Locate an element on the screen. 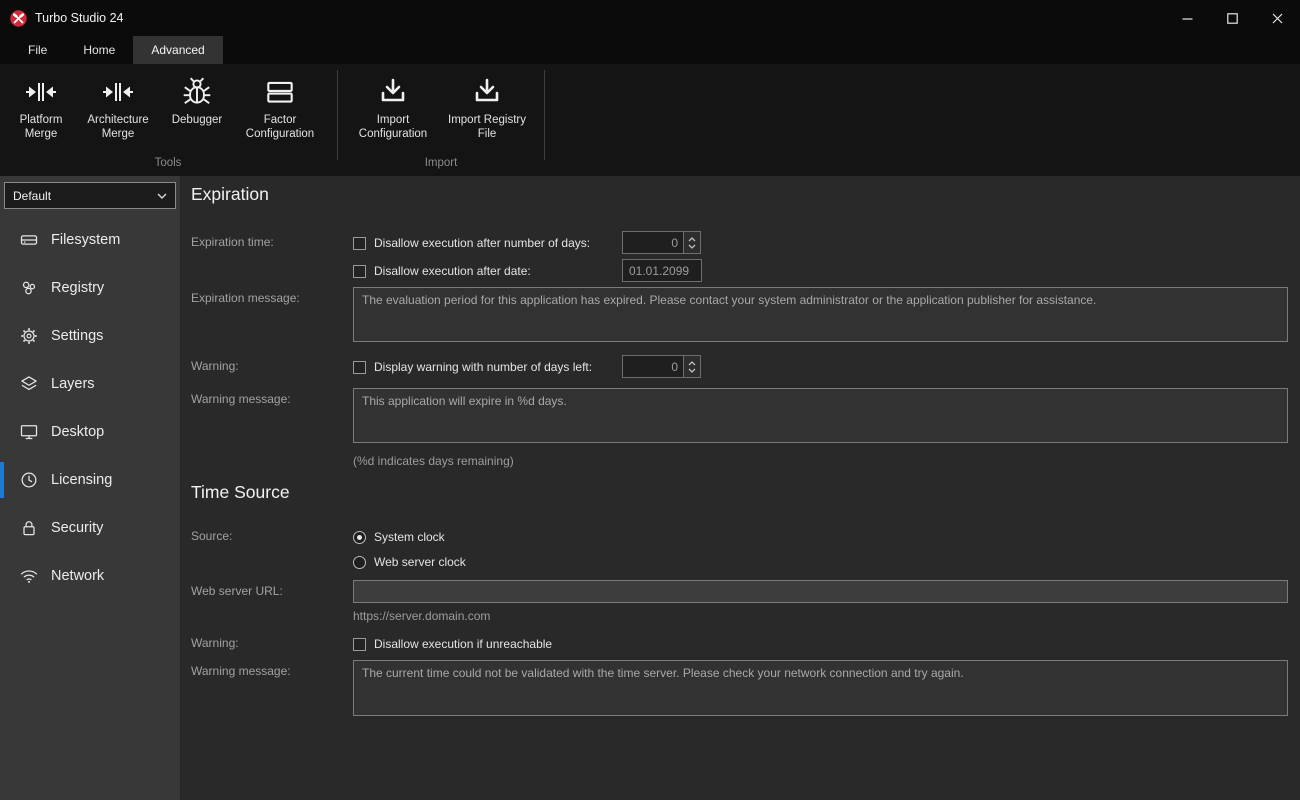 The height and width of the screenshot is (800, 1300). sidebar-item-security: Security is located at coordinates (90, 528).